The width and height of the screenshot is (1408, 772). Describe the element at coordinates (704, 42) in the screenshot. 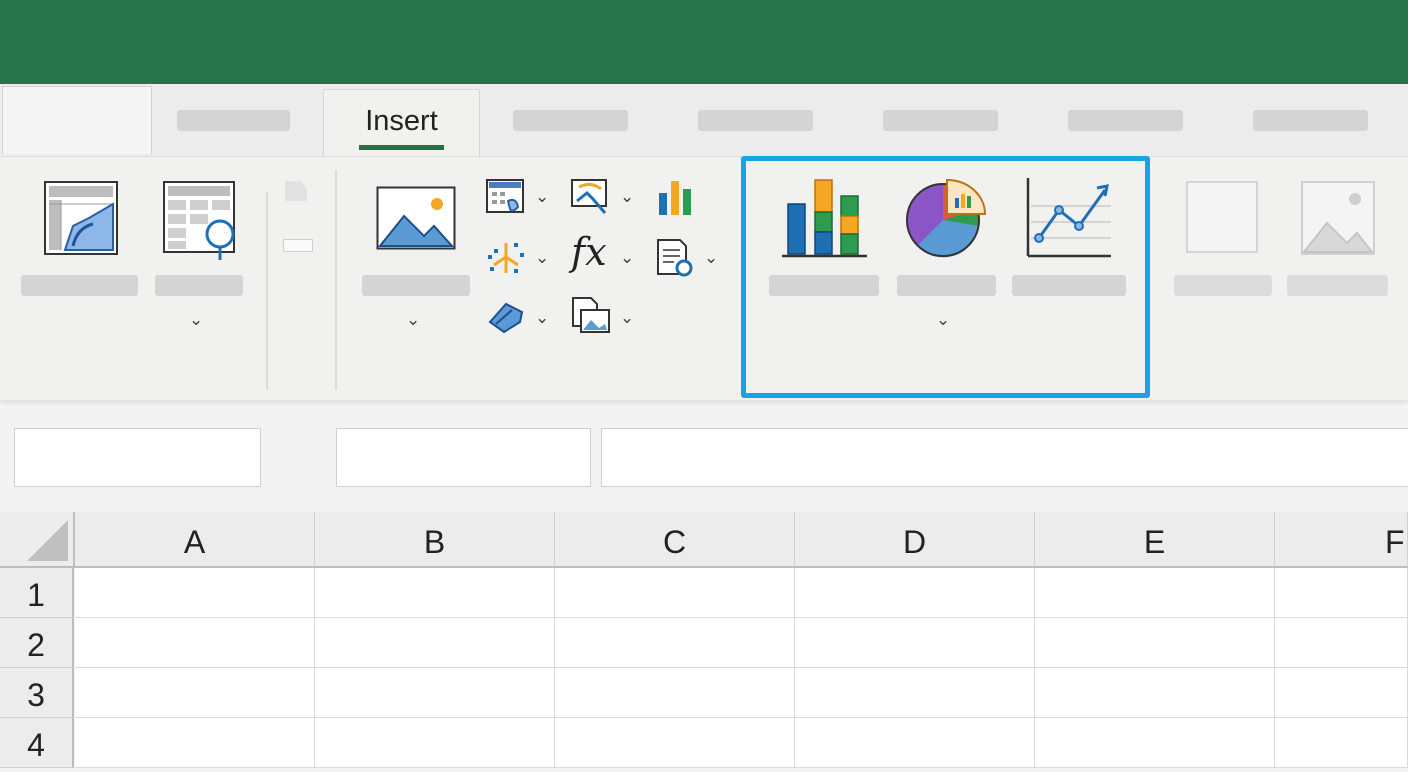

I see `title-bar` at that location.